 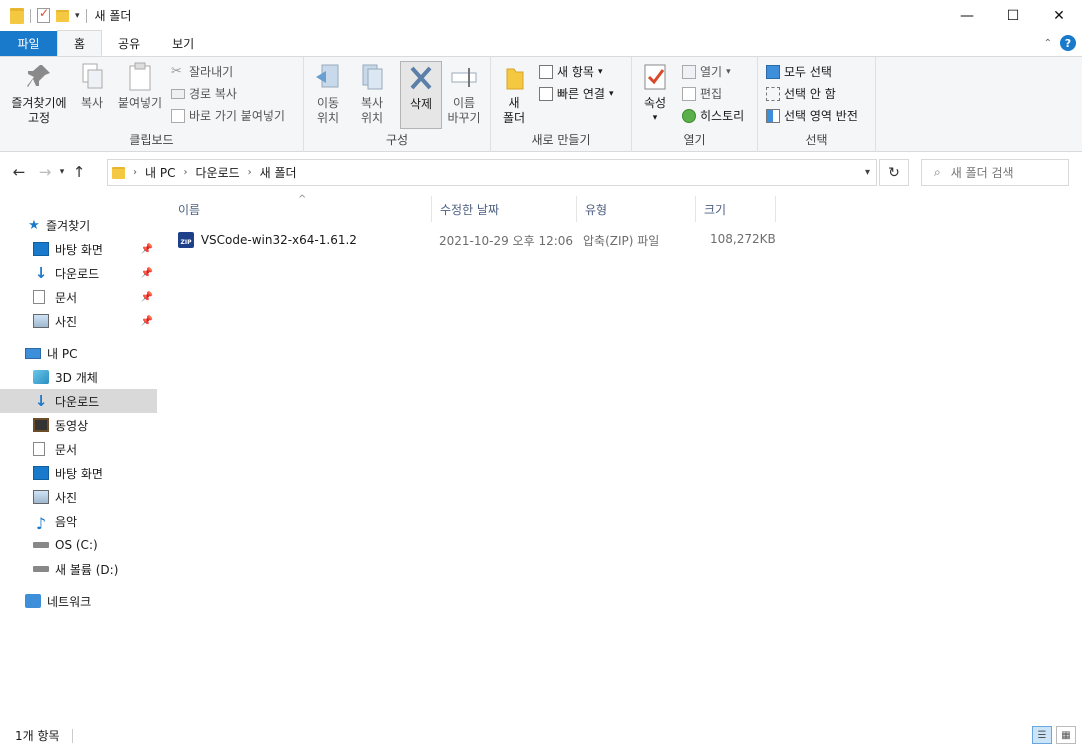 I want to click on nav-item-drive-c: OS (C:), so click(x=78, y=545).